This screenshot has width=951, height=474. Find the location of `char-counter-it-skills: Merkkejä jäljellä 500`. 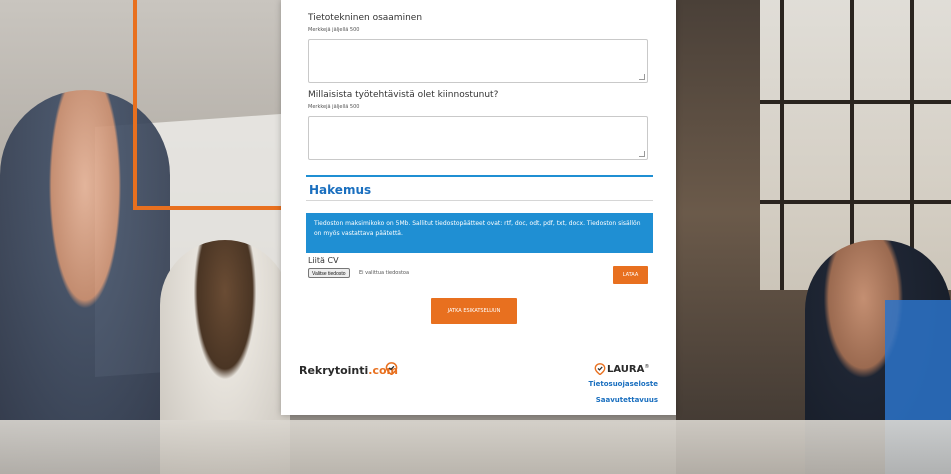

char-counter-it-skills: Merkkejä jäljellä 500 is located at coordinates (334, 30).